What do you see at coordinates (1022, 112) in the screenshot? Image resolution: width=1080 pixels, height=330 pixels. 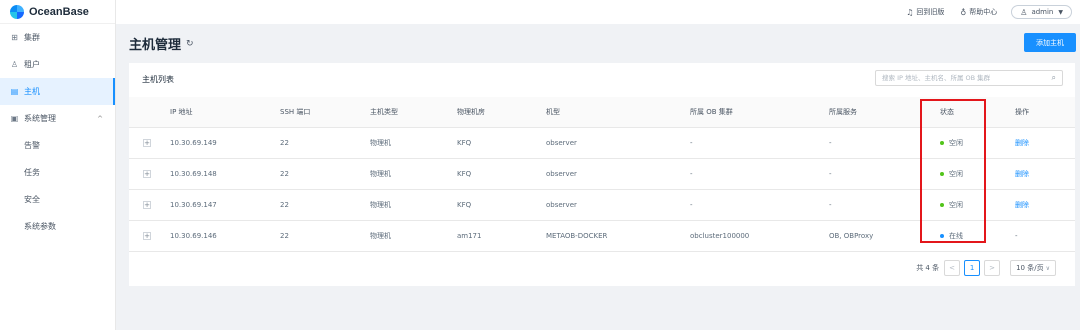 I see `column-header-action: 操作` at bounding box center [1022, 112].